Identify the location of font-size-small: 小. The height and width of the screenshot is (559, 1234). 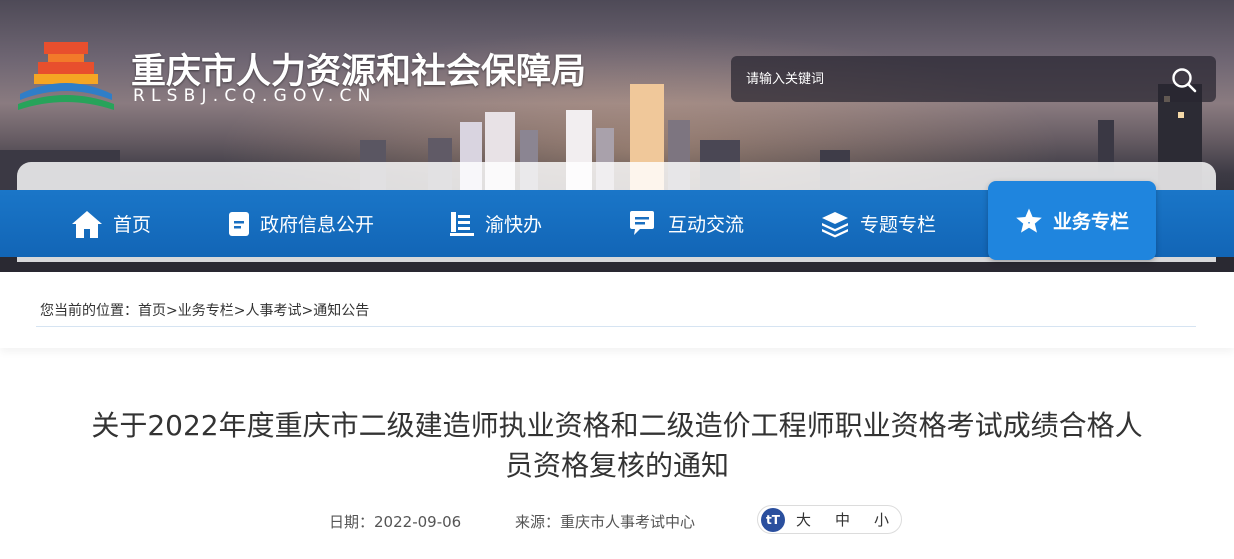
(881, 519).